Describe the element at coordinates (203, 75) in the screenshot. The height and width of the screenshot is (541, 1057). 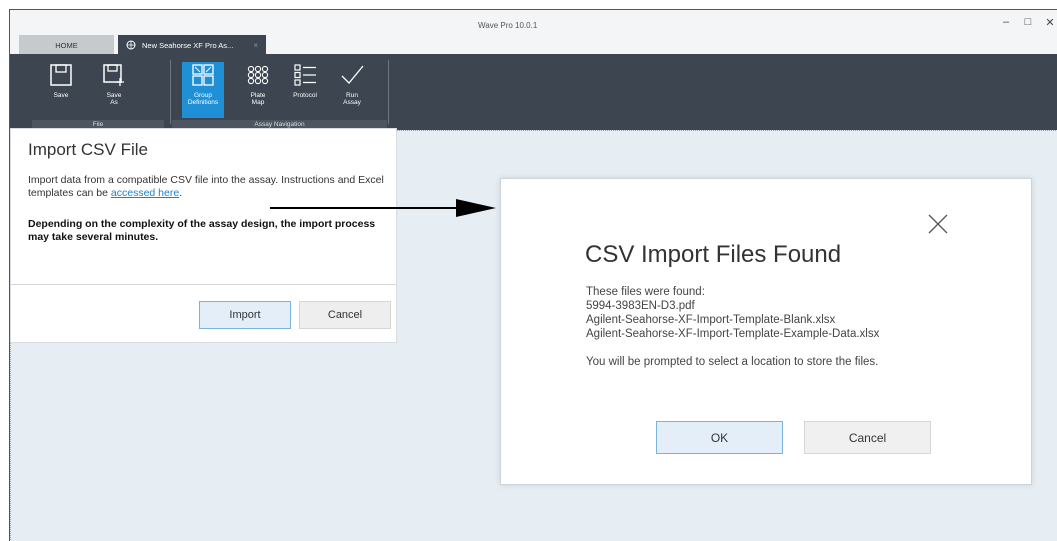
I see `group-definitions-icon` at that location.